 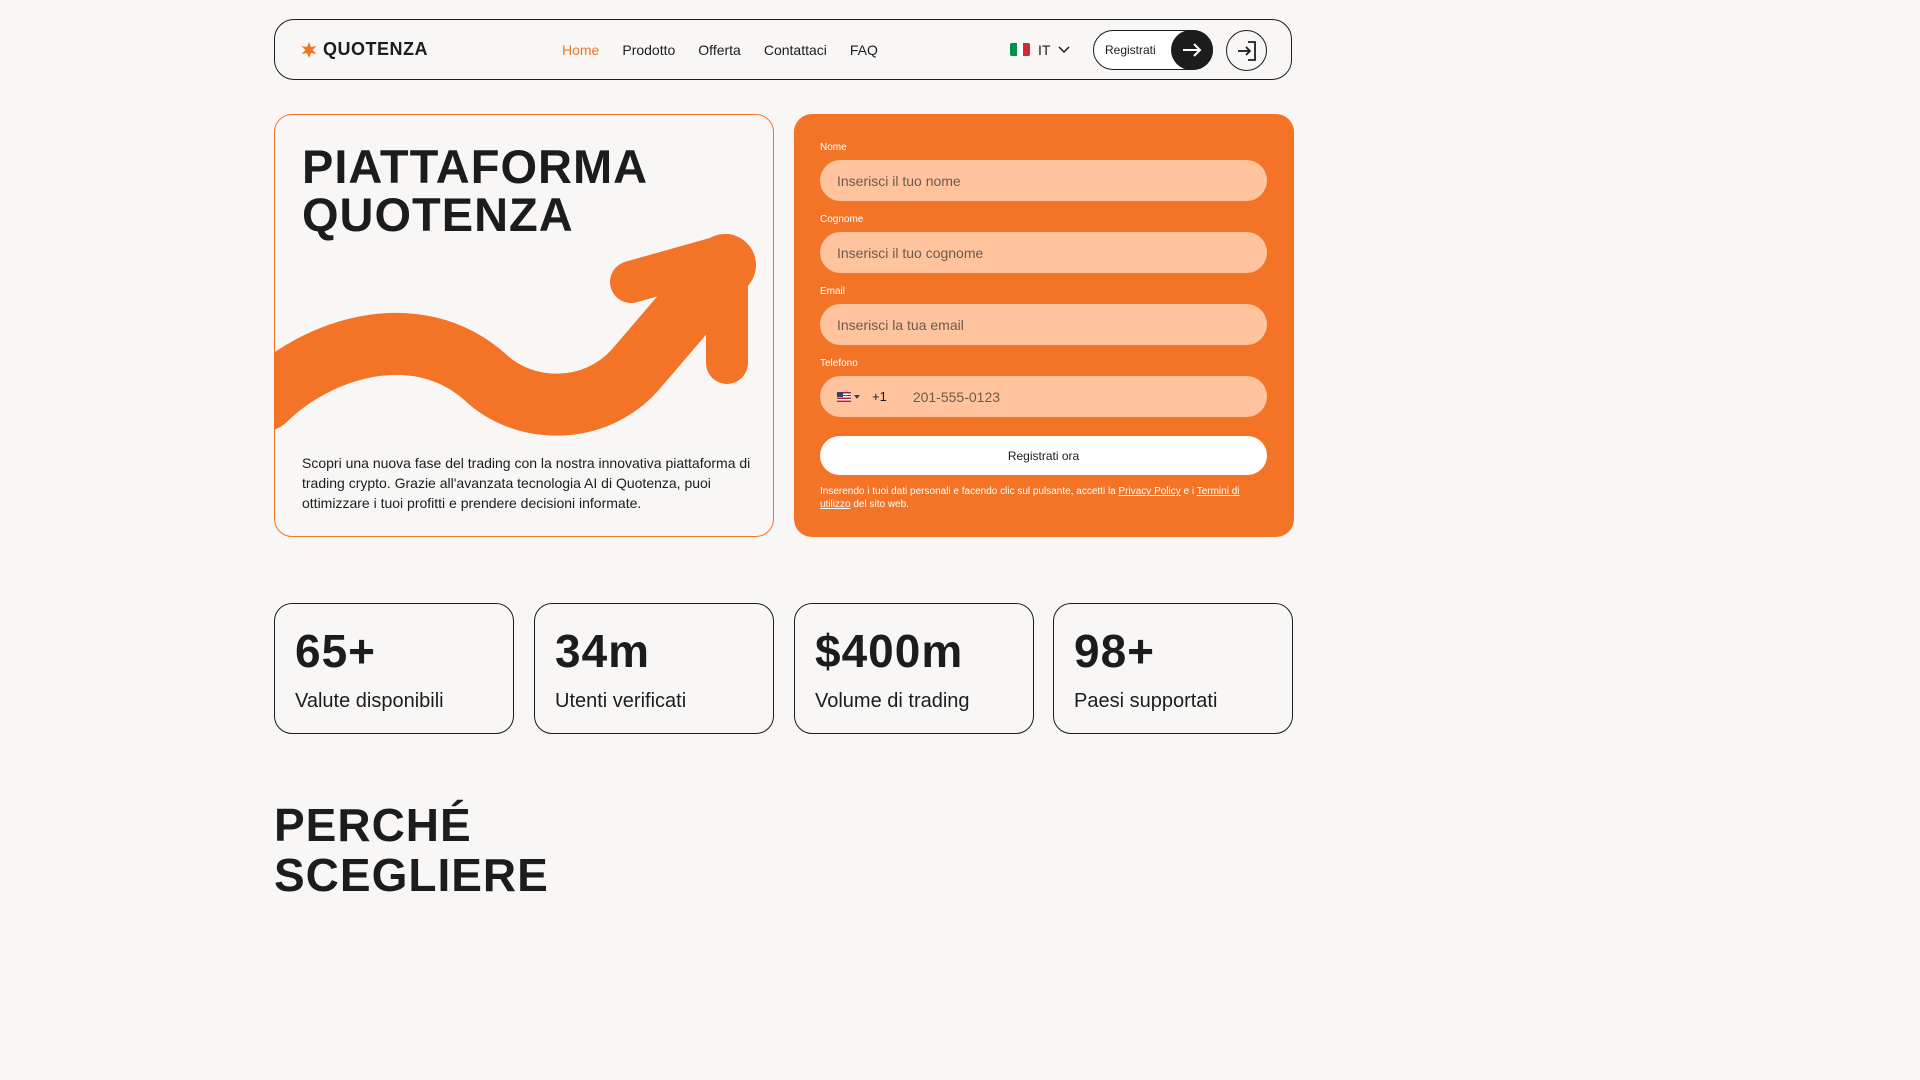 What do you see at coordinates (857, 396) in the screenshot?
I see `caret-down-icon` at bounding box center [857, 396].